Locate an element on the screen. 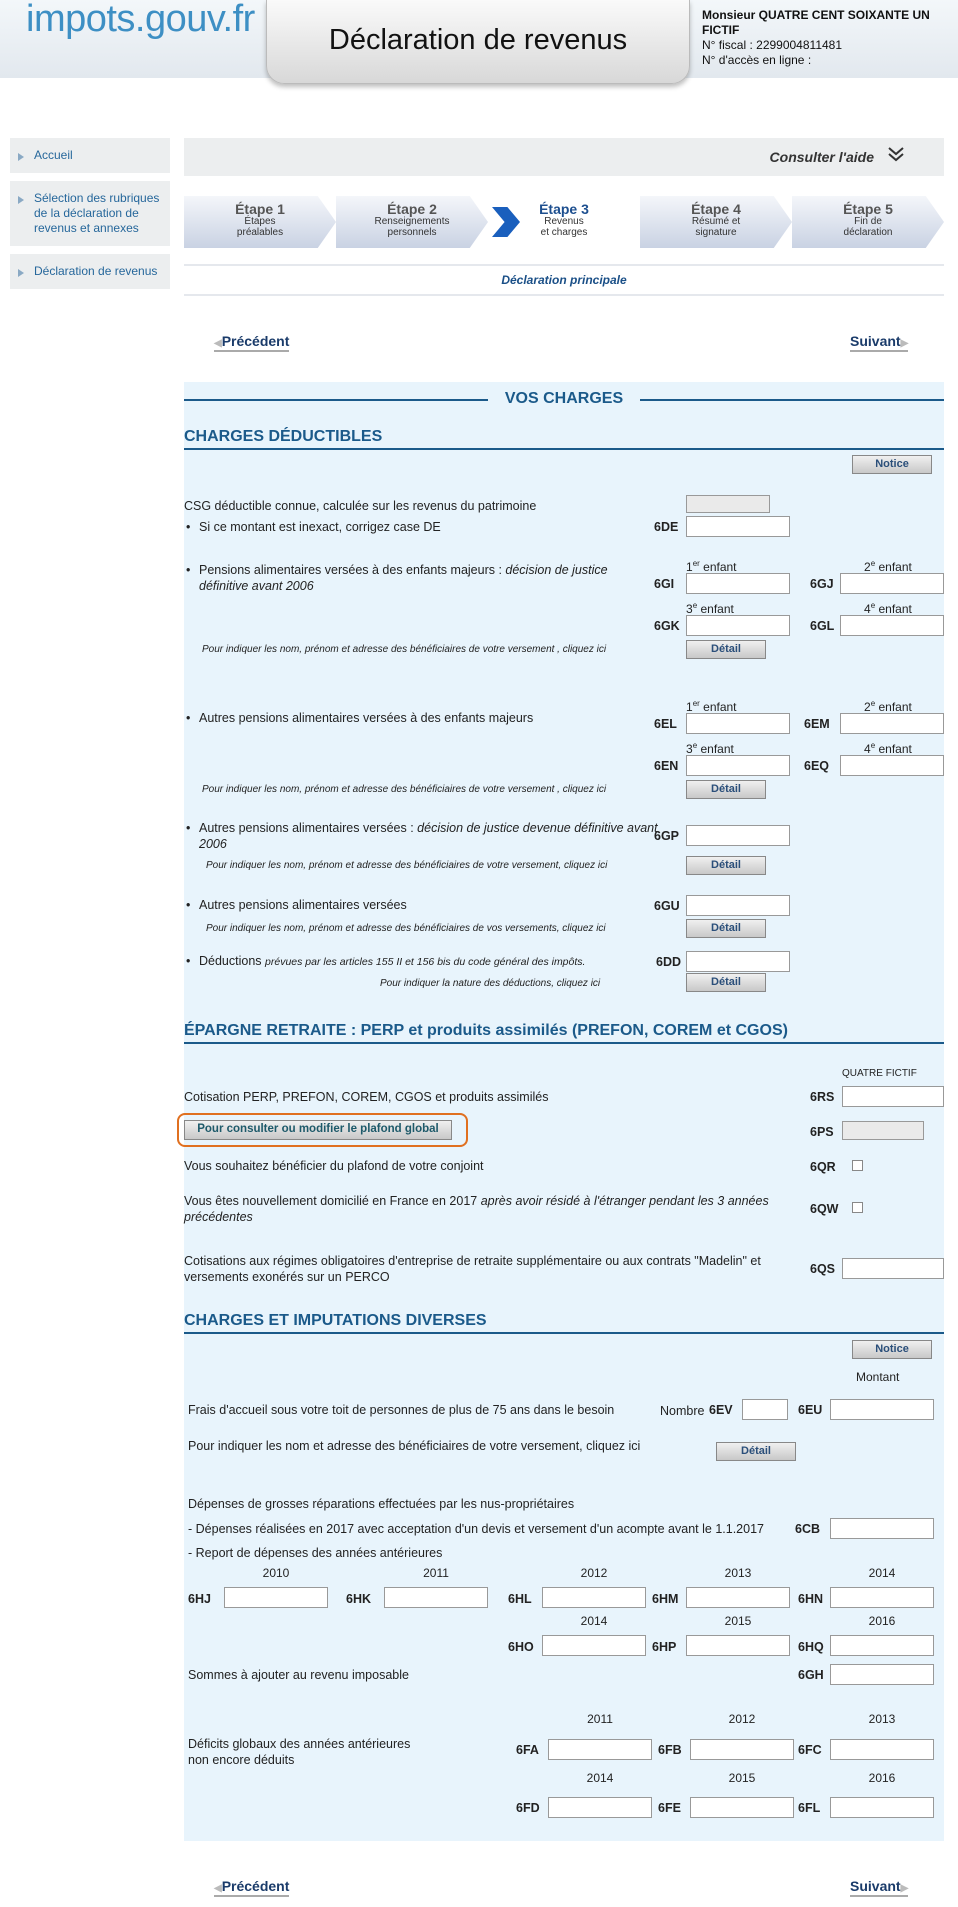 The width and height of the screenshot is (958, 1907). 6hj-input is located at coordinates (276, 1597).